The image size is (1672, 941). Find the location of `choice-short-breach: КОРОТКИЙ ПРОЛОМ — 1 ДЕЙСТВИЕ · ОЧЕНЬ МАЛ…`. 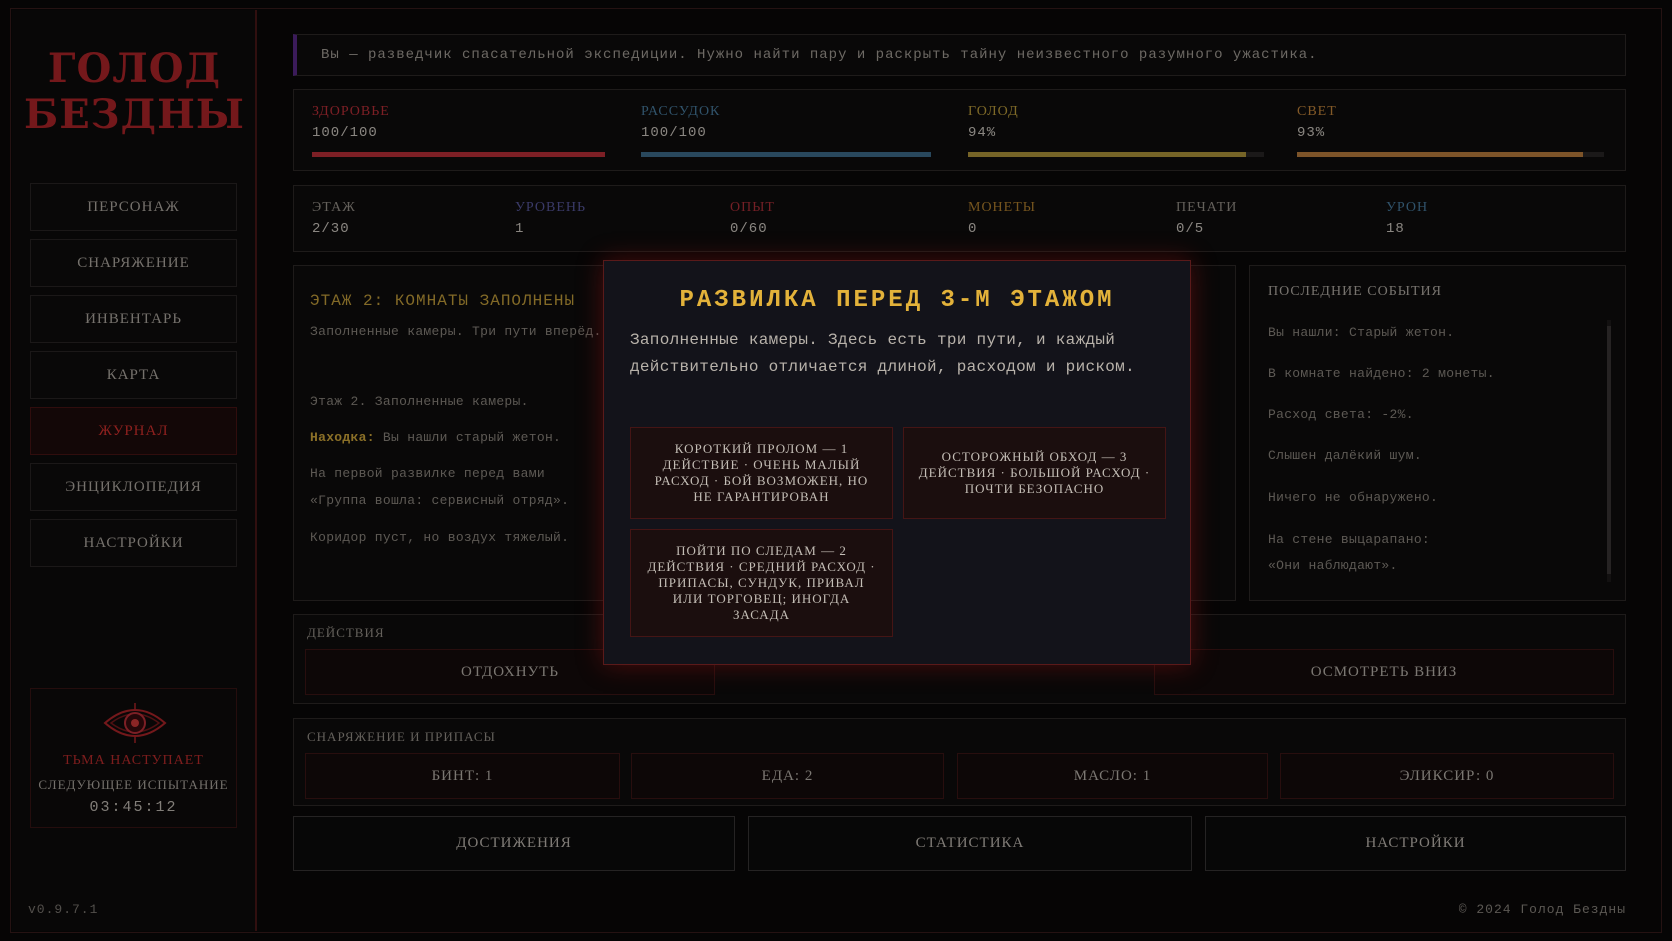

choice-short-breach: КОРОТКИЙ ПРОЛОМ — 1 ДЕЙСТВИЕ · ОЧЕНЬ МАЛ… is located at coordinates (761, 473).